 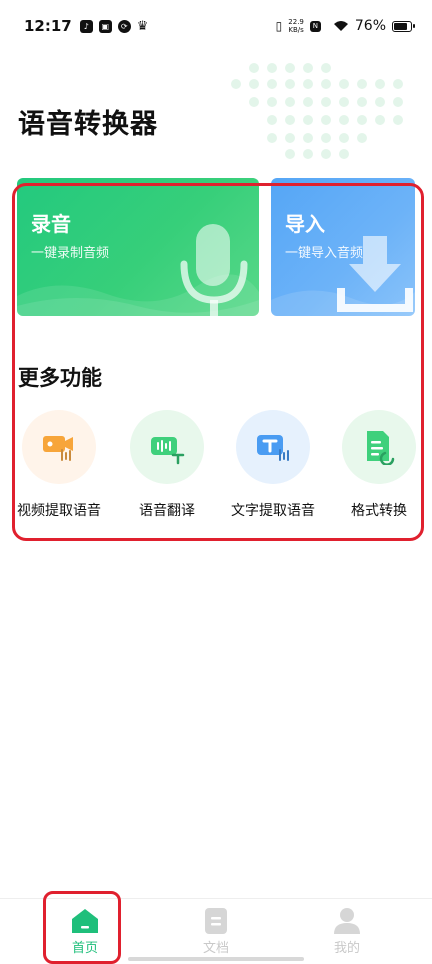 I want to click on home-indicator, so click(x=216, y=959).